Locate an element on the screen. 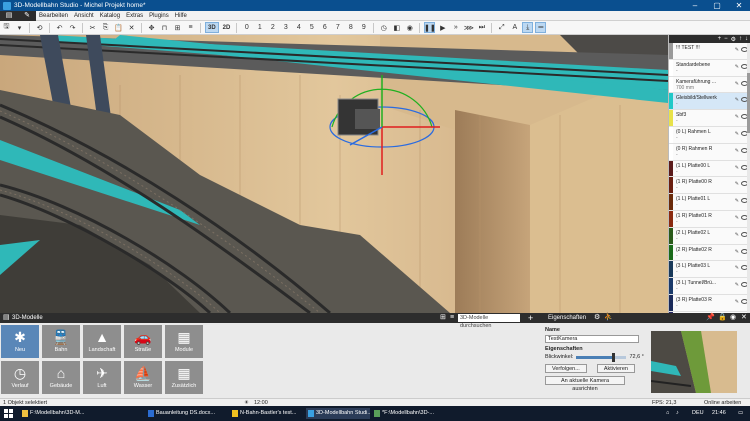  save-icon: 🖫 is located at coordinates (6, 27).